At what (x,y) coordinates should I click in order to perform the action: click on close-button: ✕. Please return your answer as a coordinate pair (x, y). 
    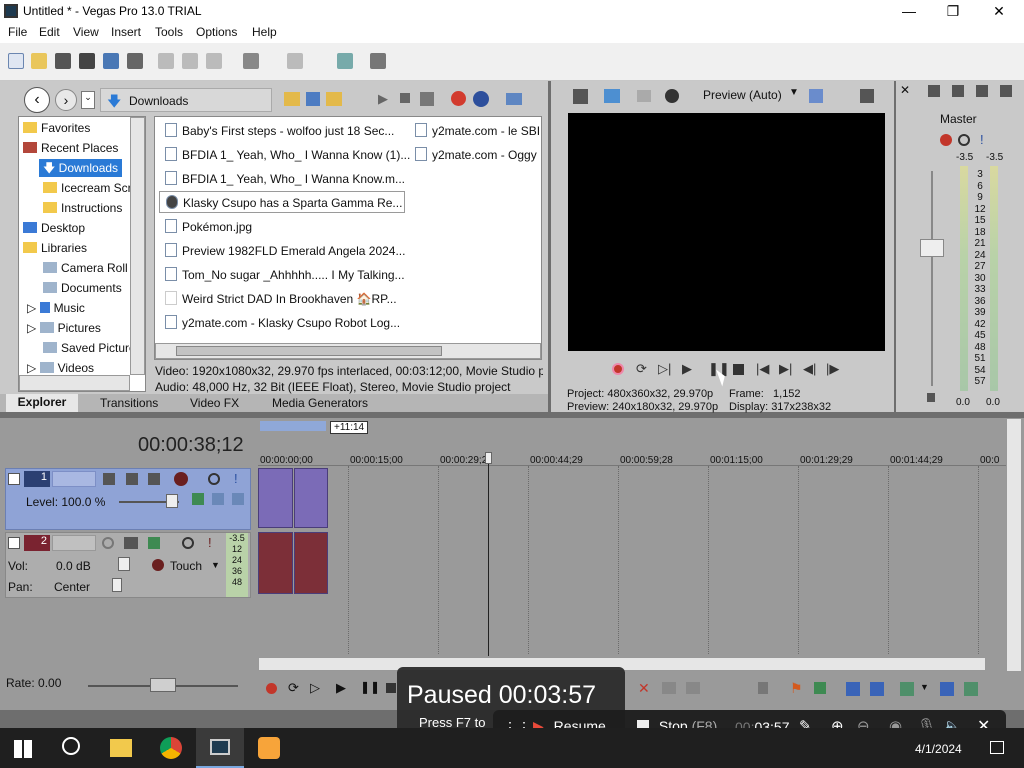
    Looking at the image, I should click on (999, 11).